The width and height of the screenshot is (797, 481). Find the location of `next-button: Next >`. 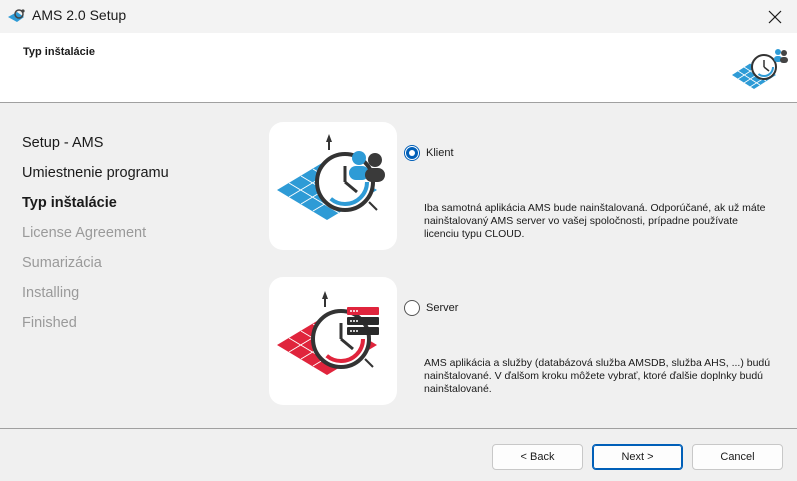

next-button: Next > is located at coordinates (637, 457).